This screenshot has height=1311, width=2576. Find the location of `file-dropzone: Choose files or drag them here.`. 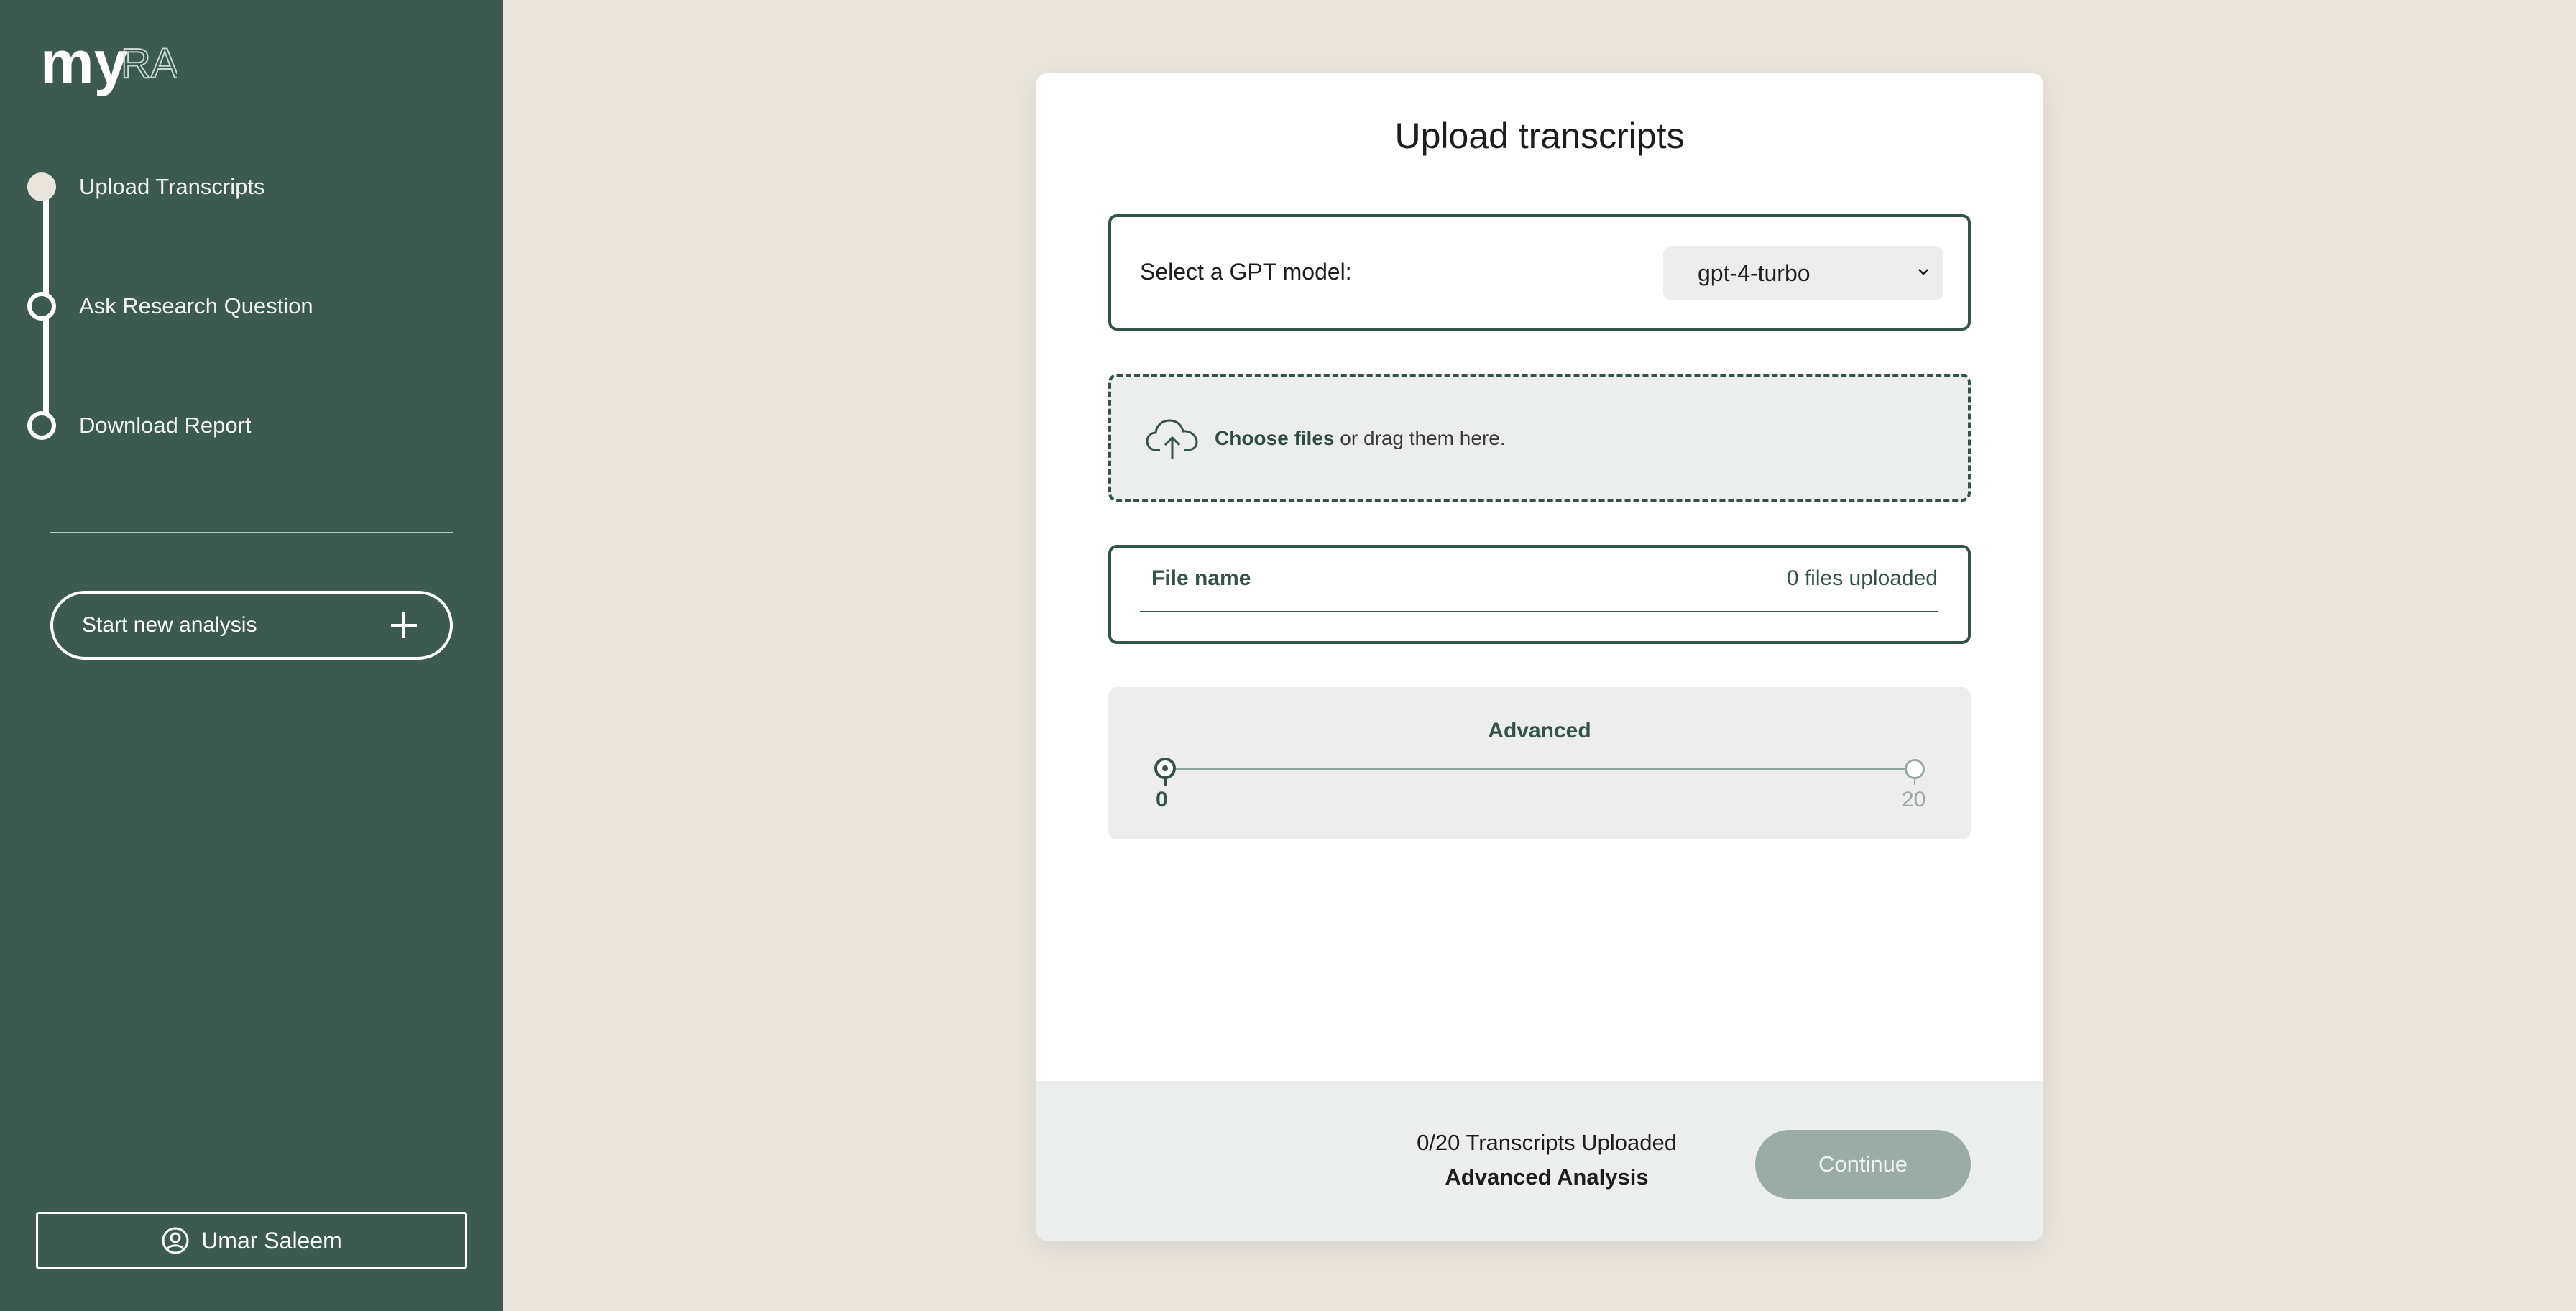

file-dropzone: Choose files or drag them here. is located at coordinates (1539, 438).